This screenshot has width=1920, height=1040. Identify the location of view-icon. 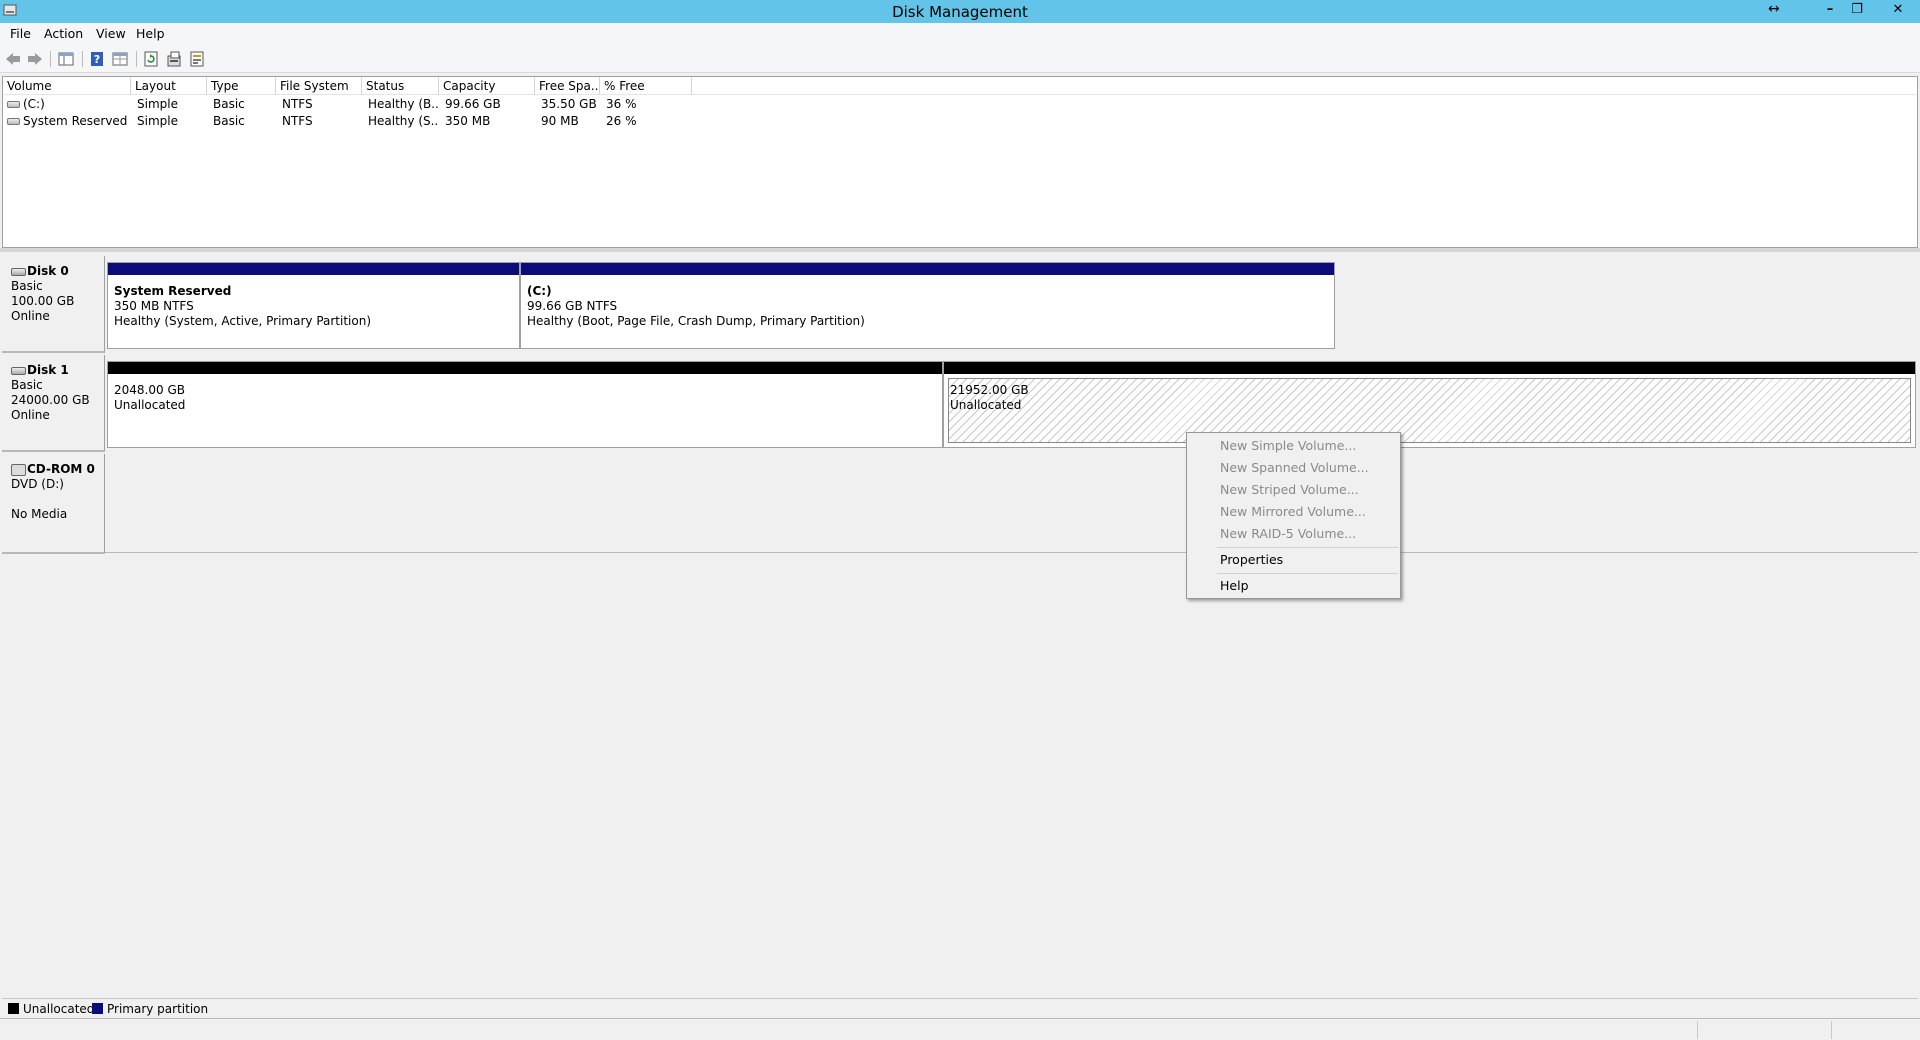
(120, 59).